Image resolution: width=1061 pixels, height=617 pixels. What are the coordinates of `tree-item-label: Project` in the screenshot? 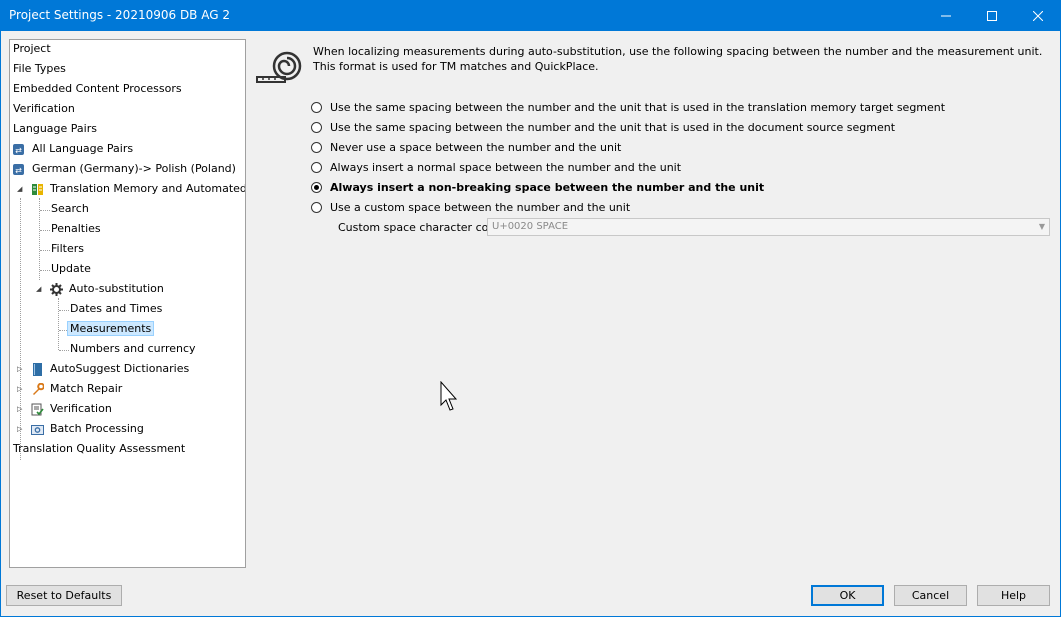 It's located at (32, 48).